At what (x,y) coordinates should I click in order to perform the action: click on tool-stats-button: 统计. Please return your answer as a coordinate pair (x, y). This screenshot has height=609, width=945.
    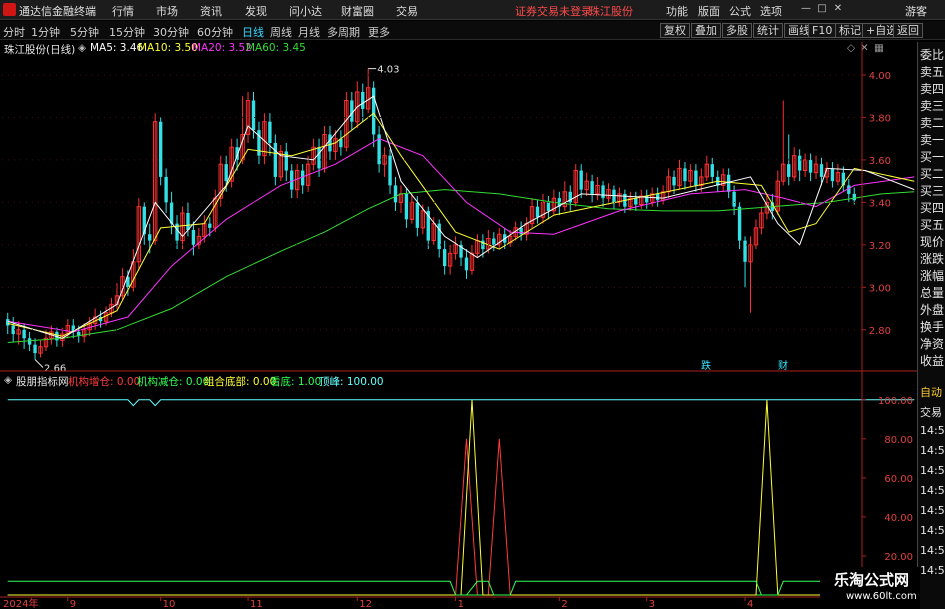
    Looking at the image, I should click on (768, 30).